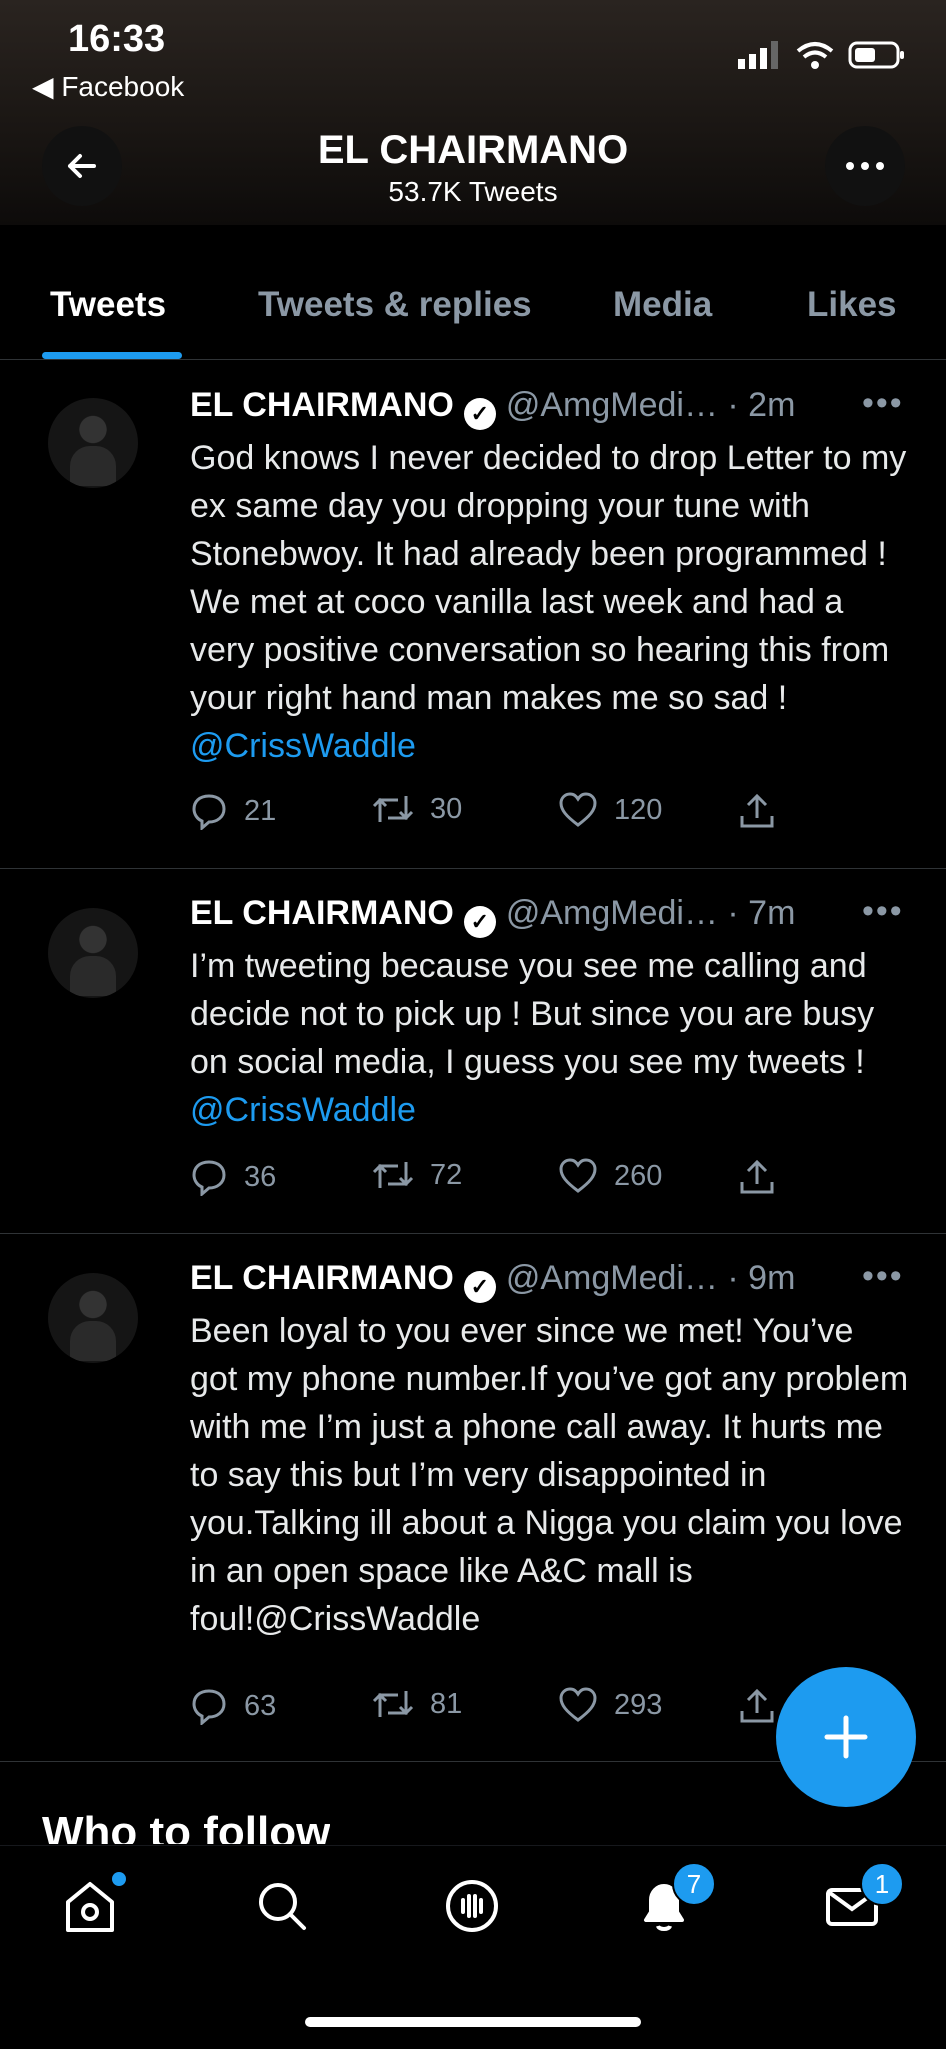 The width and height of the screenshot is (946, 2049). Describe the element at coordinates (638, 1704) in the screenshot. I see `like-count: 293` at that location.